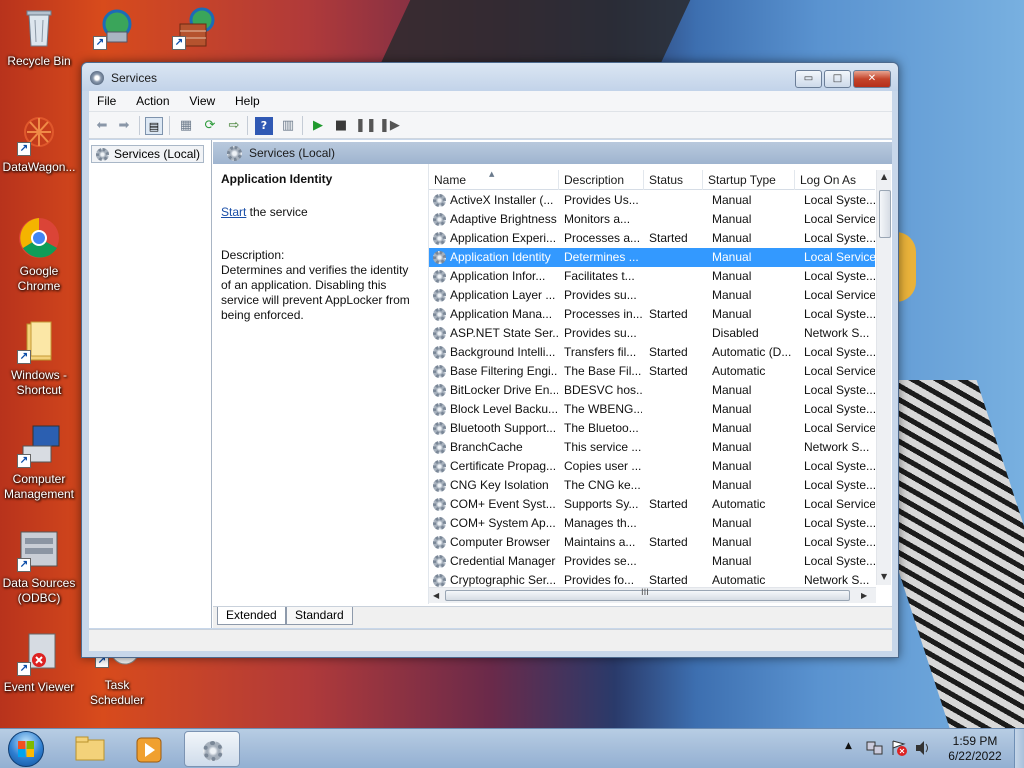  I want to click on title-bar: Services ▭ □ ✕, so click(490, 77).